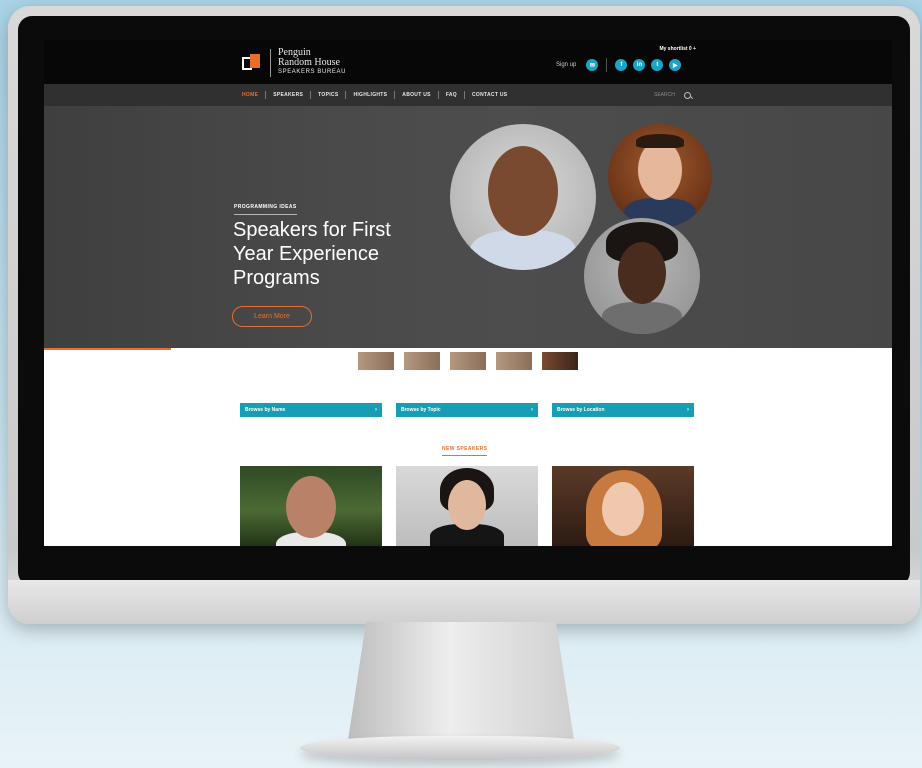 The width and height of the screenshot is (922, 768). I want to click on browse-by-location-button: Browse by Location ›, so click(623, 410).